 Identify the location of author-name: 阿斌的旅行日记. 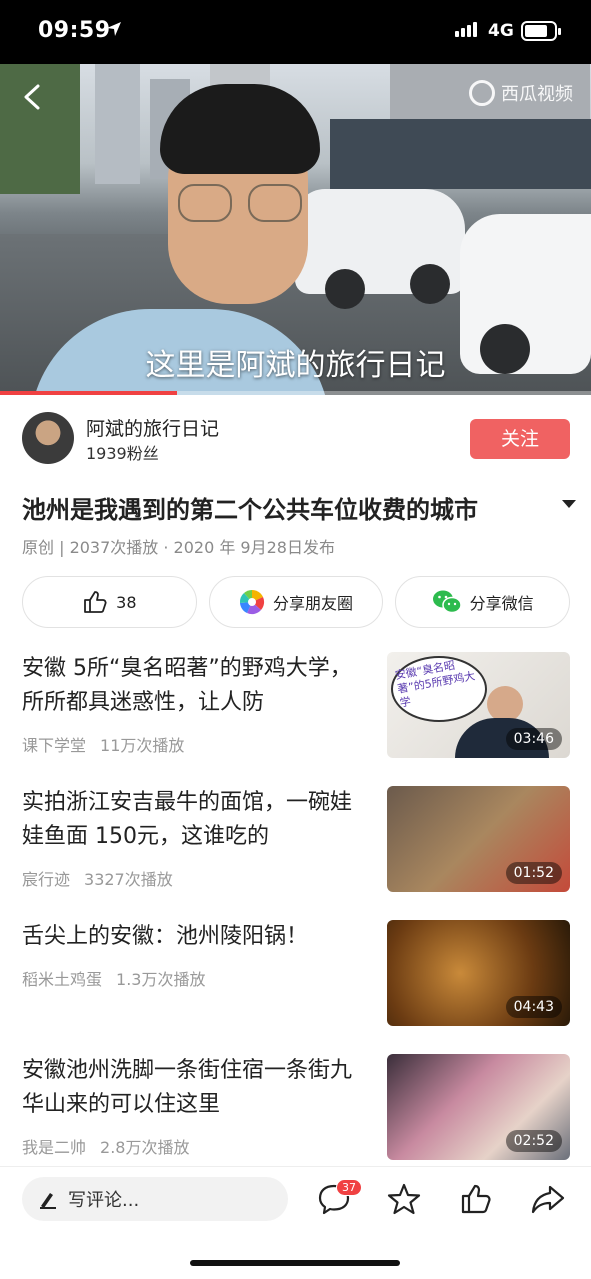
(152, 427).